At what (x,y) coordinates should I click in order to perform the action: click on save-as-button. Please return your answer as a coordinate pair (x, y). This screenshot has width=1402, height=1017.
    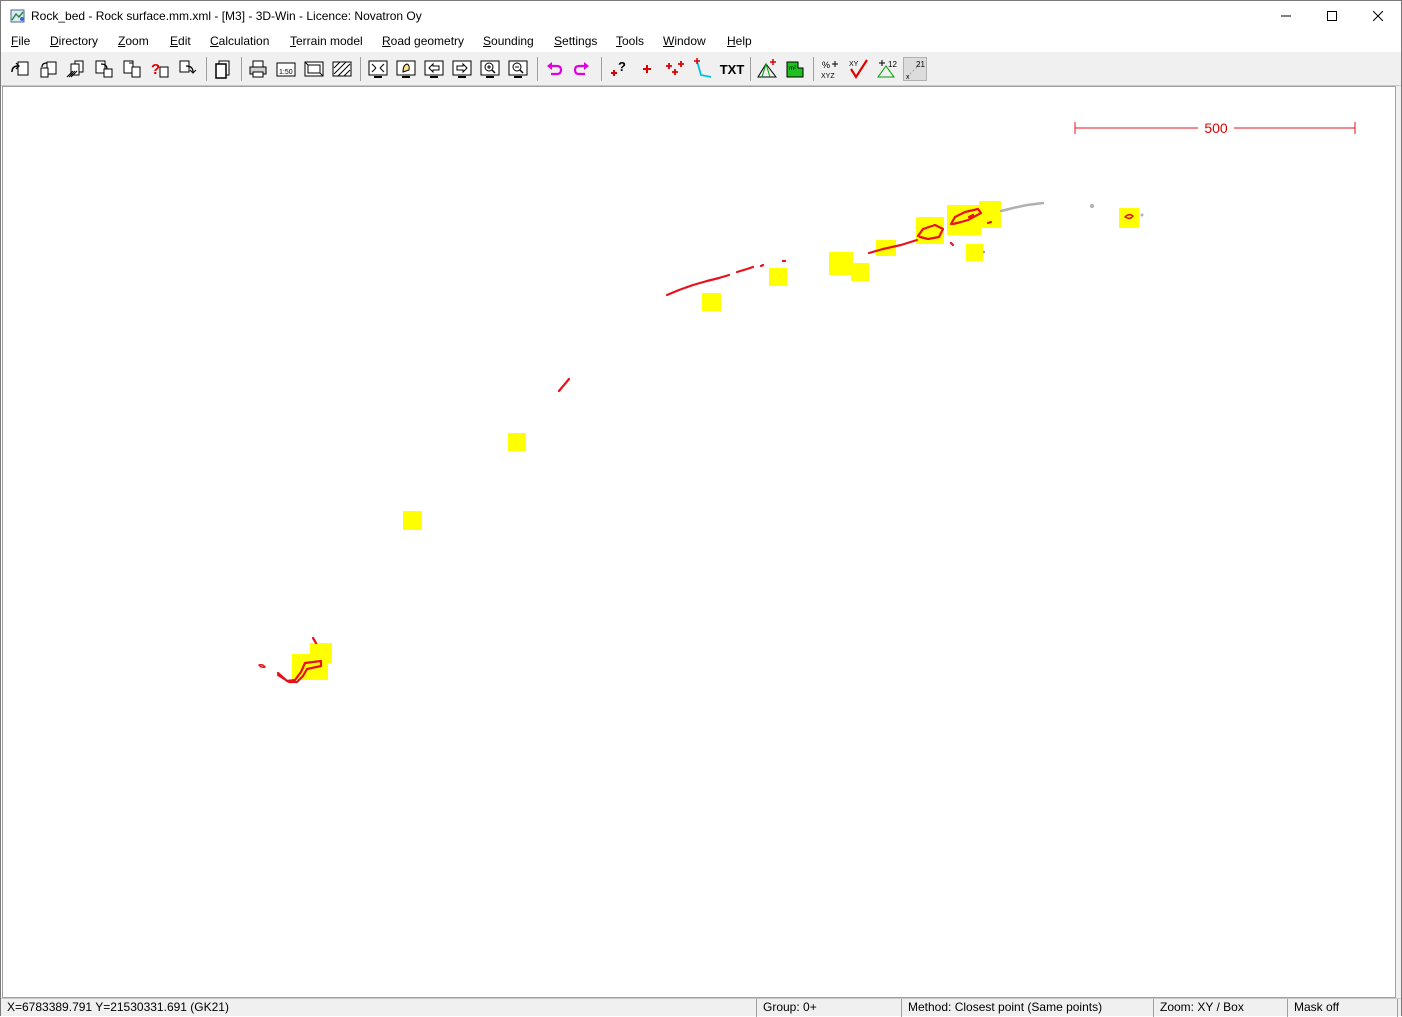
    Looking at the image, I should click on (132, 69).